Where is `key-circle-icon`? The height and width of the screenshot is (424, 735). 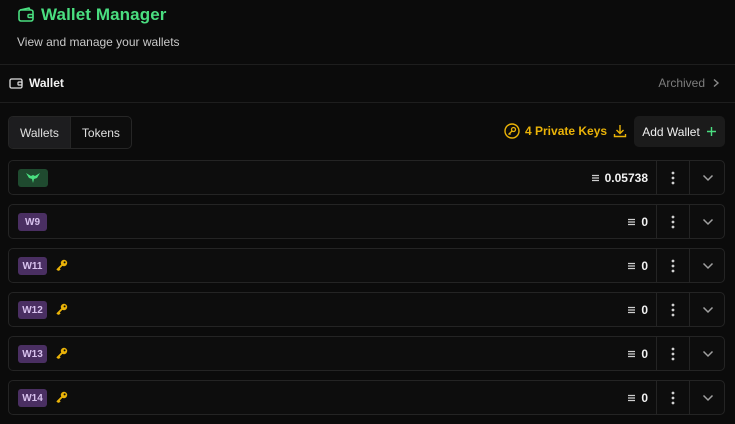 key-circle-icon is located at coordinates (512, 131).